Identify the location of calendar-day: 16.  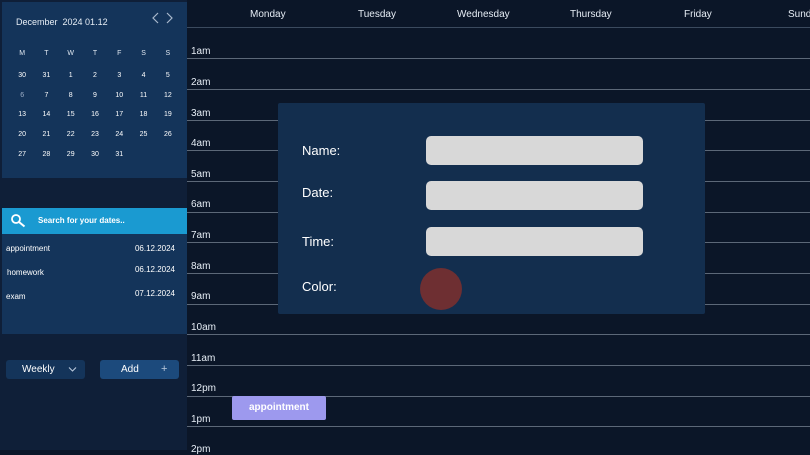
(95, 115).